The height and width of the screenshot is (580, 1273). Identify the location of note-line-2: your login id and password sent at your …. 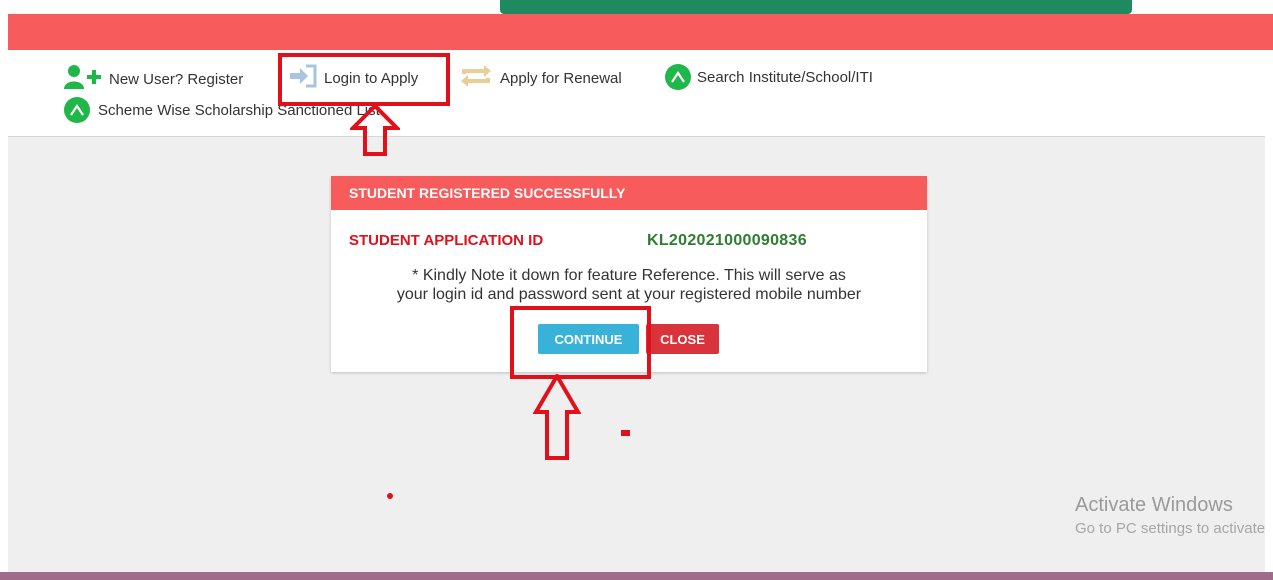
(629, 294).